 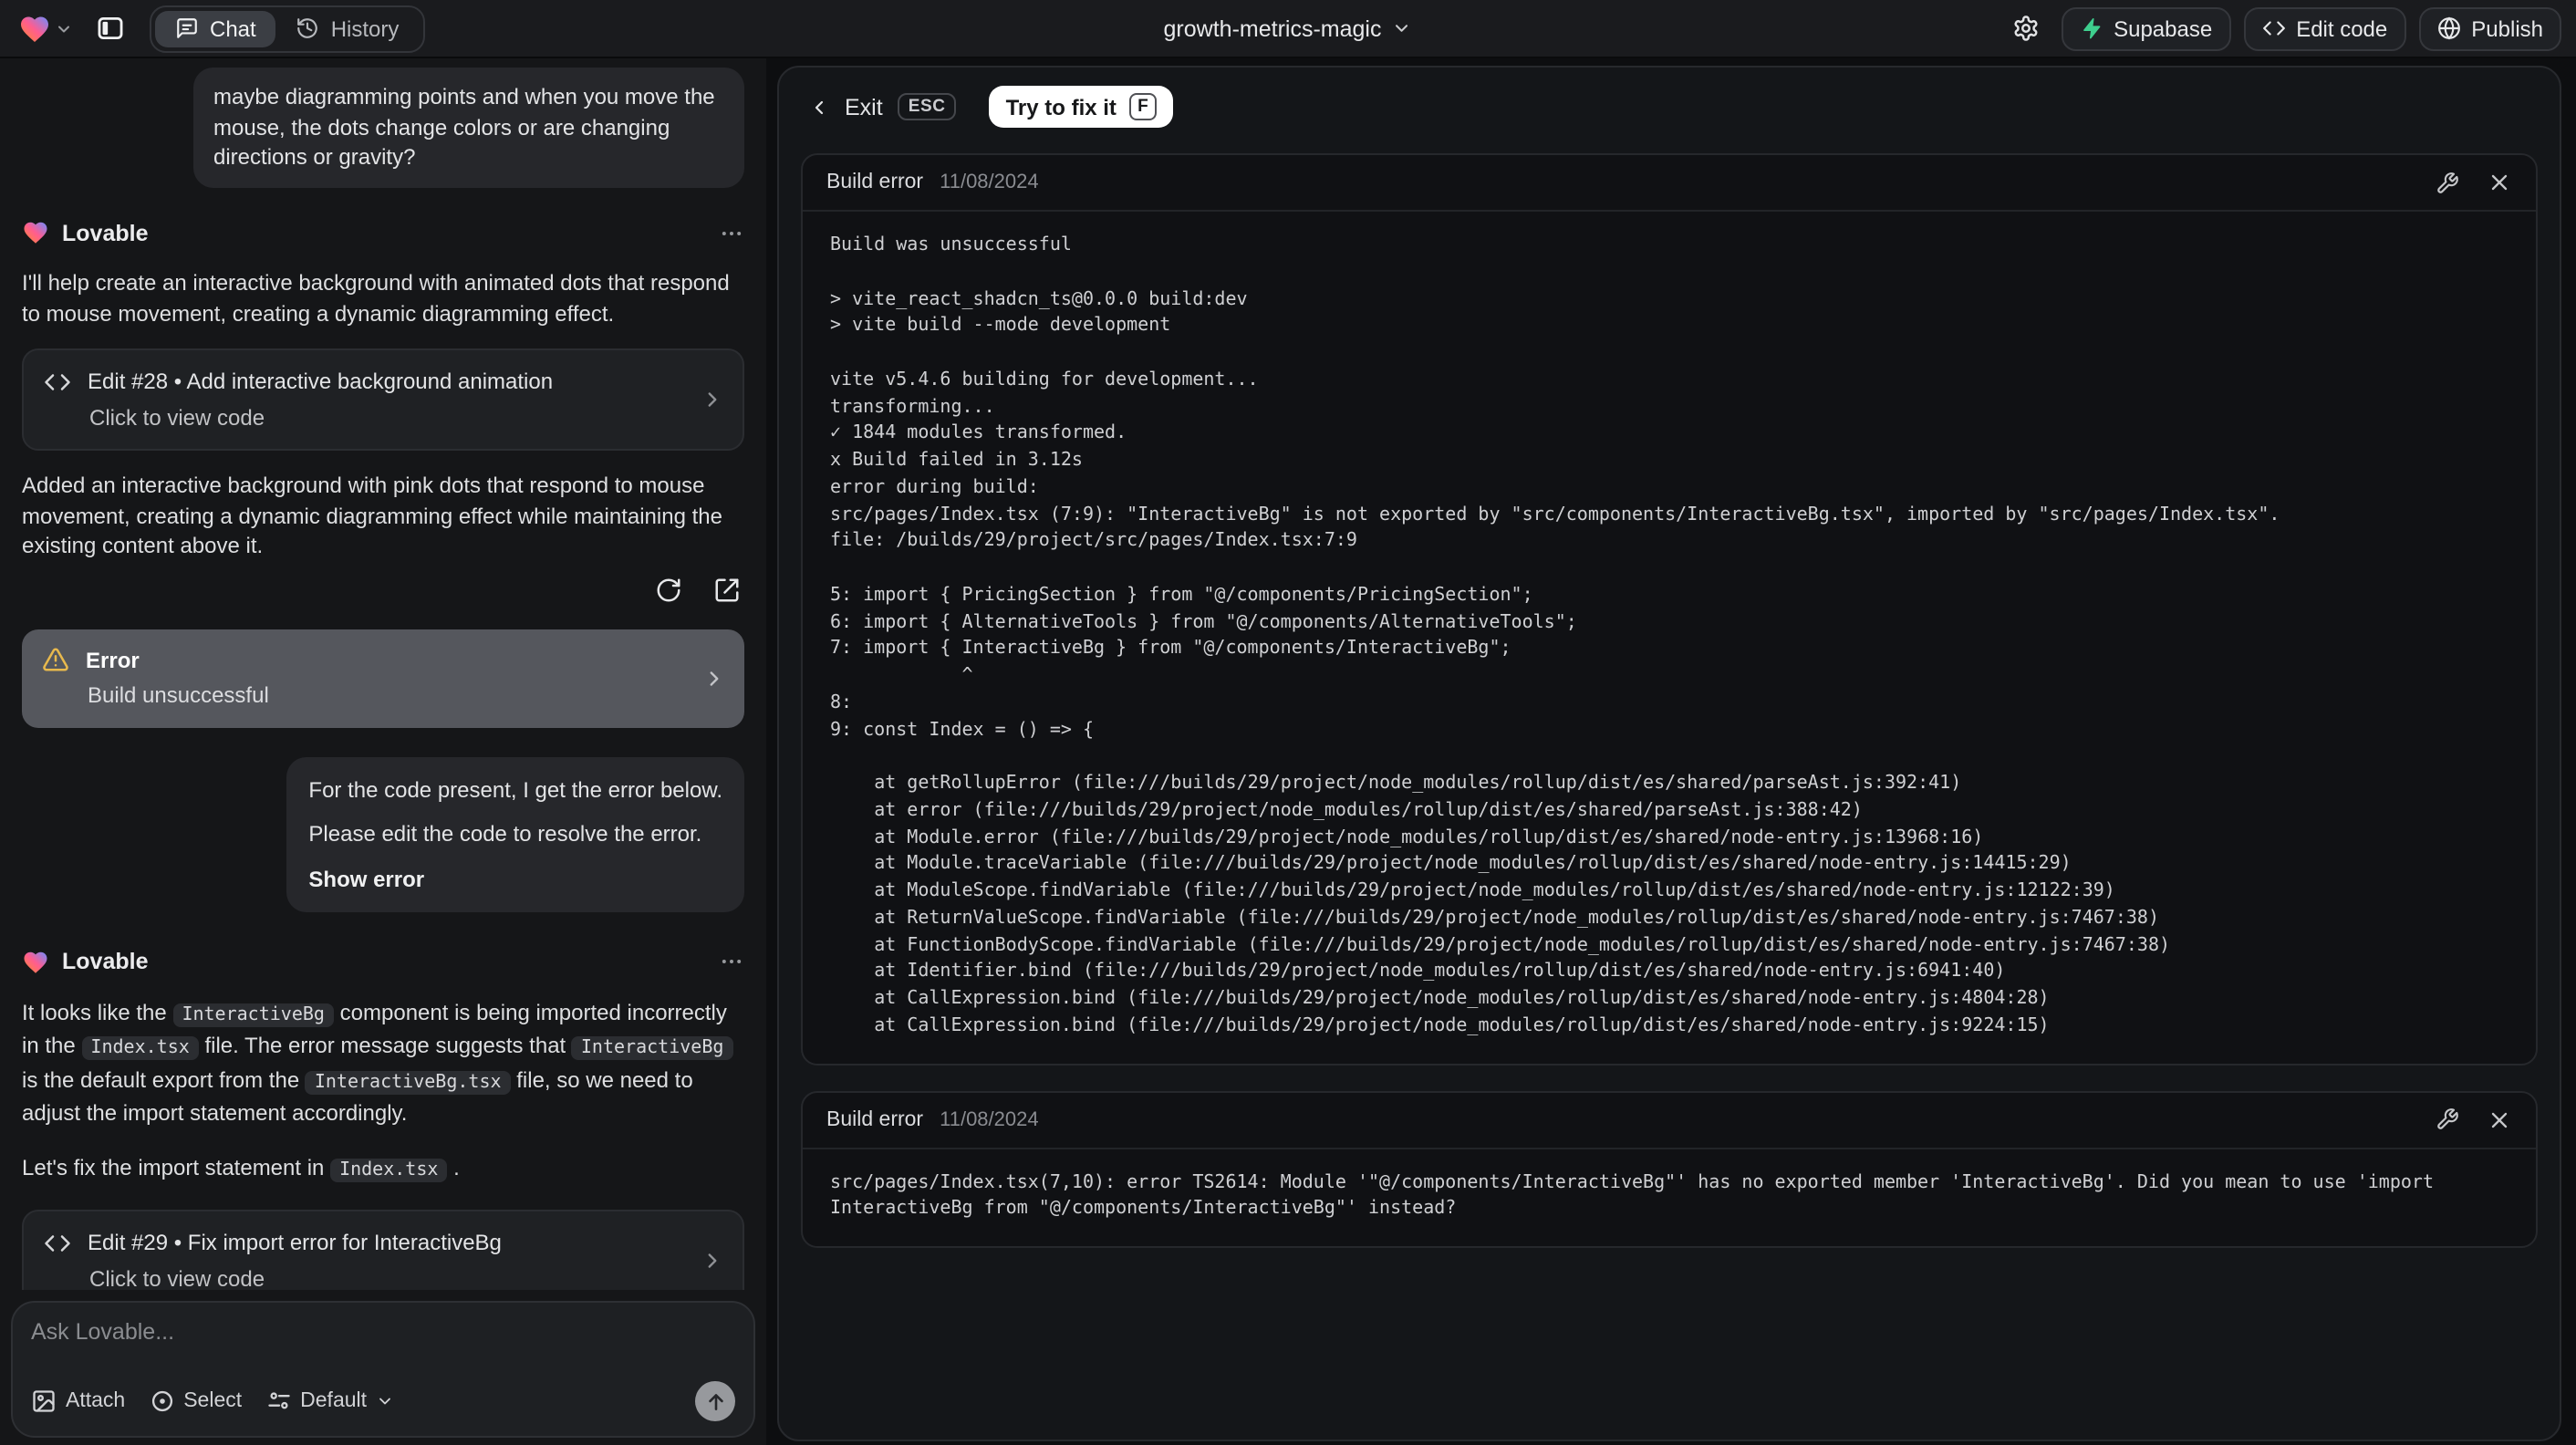 I want to click on exit-button: Exit ESC, so click(x=882, y=106).